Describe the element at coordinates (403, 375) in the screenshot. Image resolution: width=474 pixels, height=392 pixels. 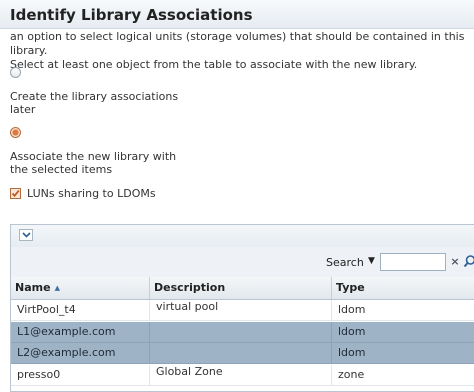
I see `cell-type: zone` at that location.